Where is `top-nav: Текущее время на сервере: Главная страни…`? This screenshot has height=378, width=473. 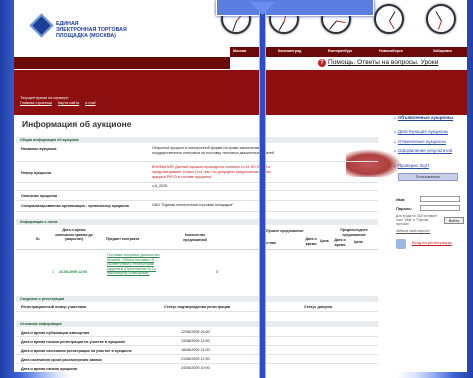 top-nav: Текущее время на сервере: Главная страни… is located at coordinates (60, 101).